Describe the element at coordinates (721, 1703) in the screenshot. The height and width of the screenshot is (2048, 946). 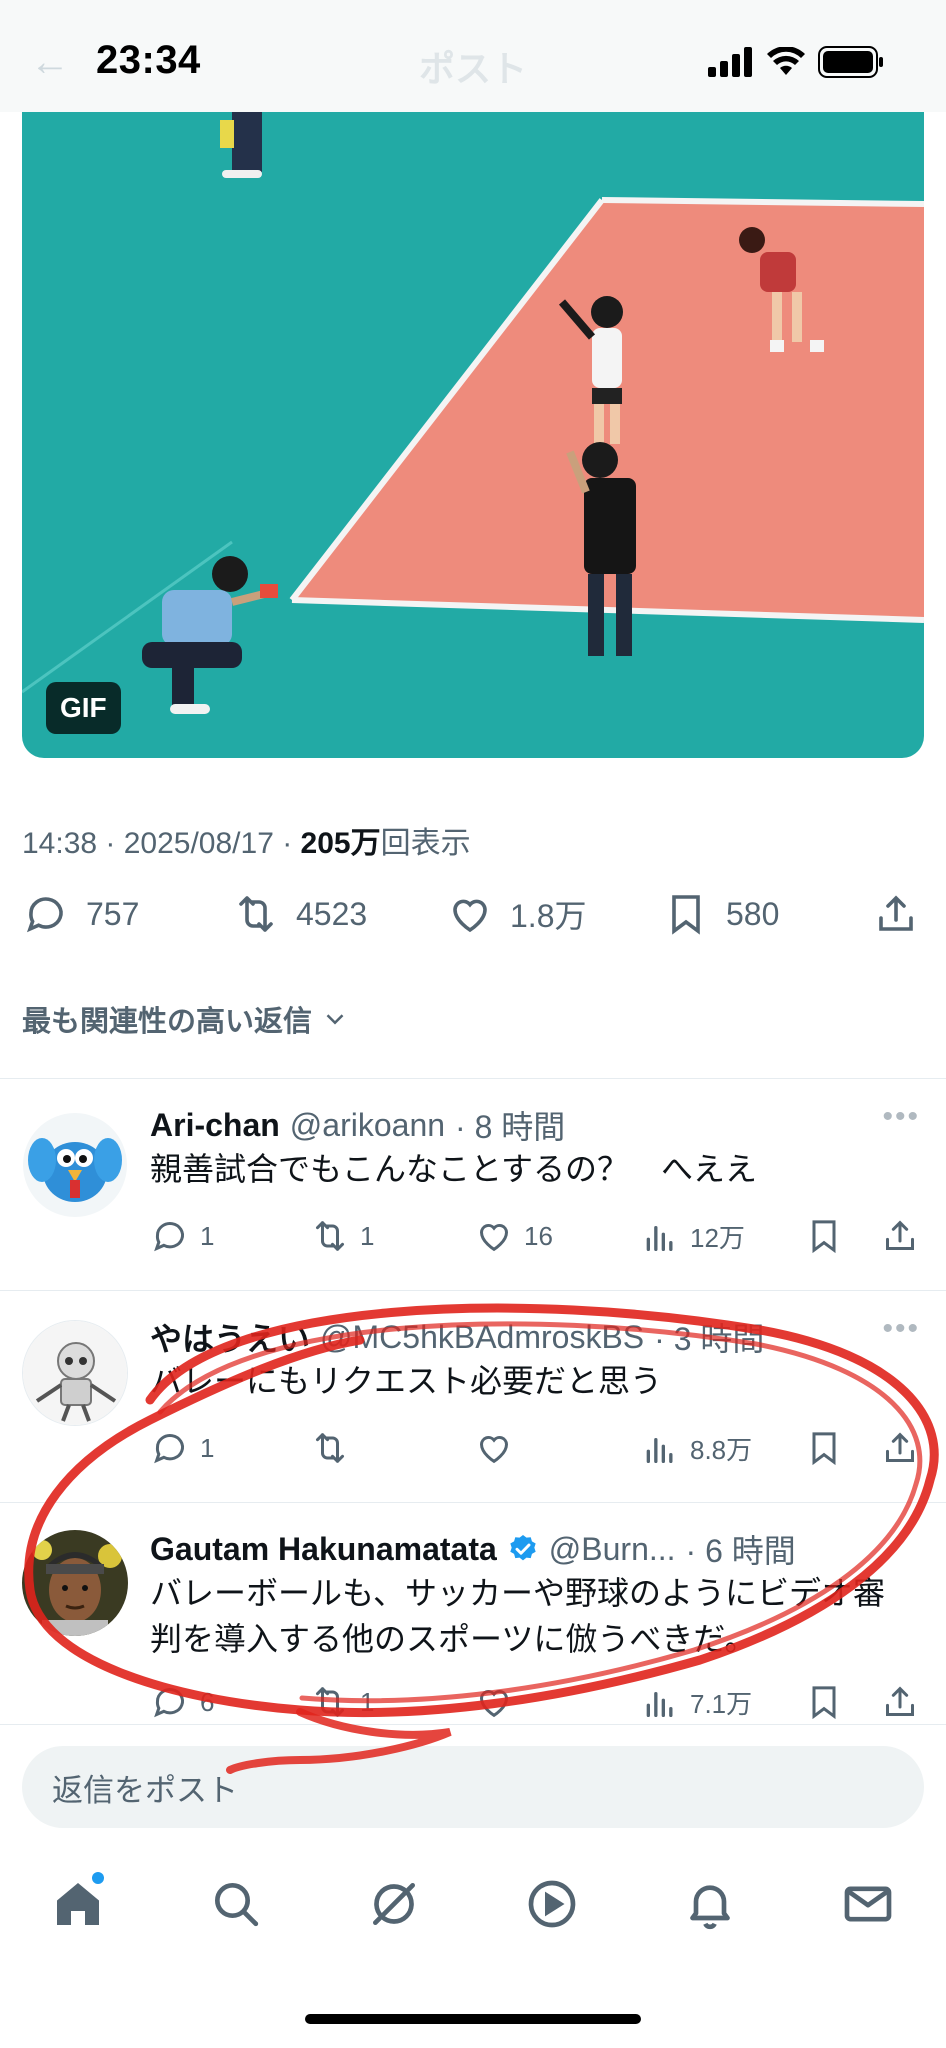
I see `views-count: 7.1万` at that location.